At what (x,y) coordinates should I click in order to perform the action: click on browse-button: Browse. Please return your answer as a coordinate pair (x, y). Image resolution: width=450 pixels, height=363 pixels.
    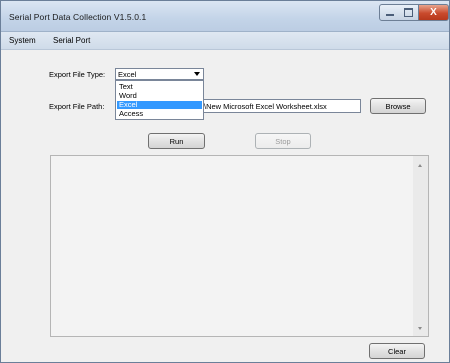
    Looking at the image, I should click on (398, 106).